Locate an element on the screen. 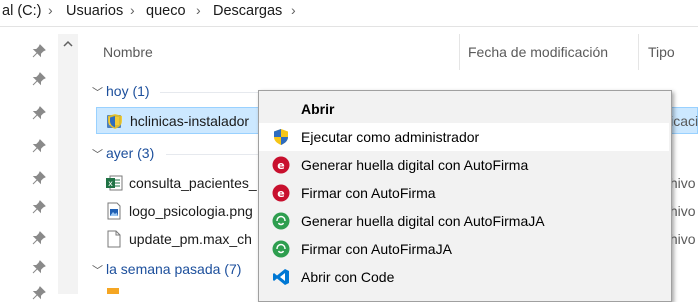  file-name: consulta_pacientes_ is located at coordinates (193, 183).